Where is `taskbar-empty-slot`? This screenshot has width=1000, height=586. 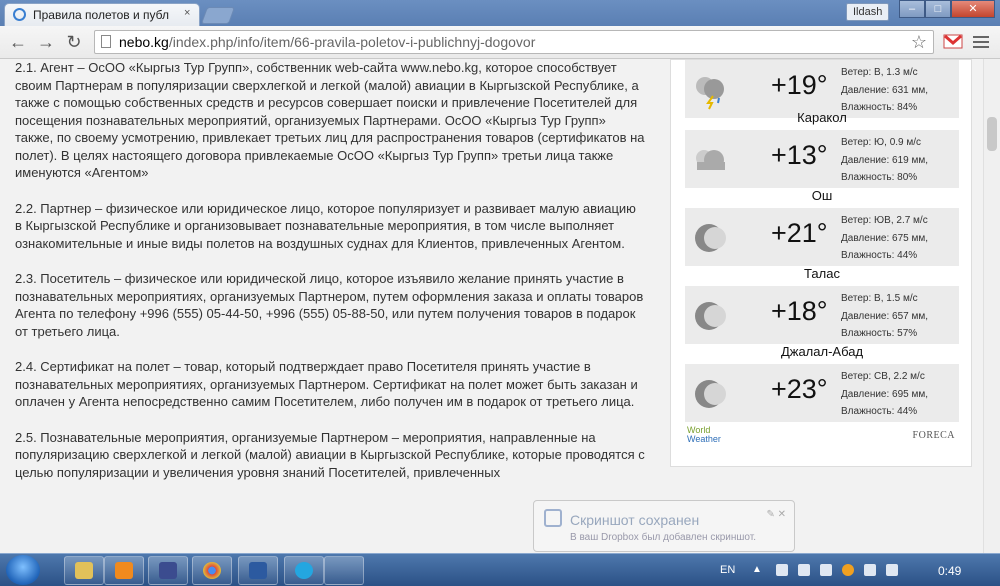
taskbar-empty-slot is located at coordinates (344, 570).